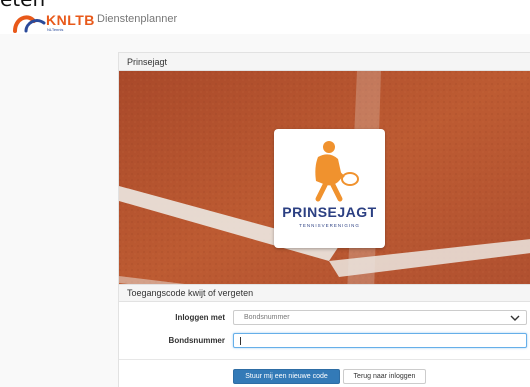 The image size is (530, 387). Describe the element at coordinates (240, 341) in the screenshot. I see `text-caret` at that location.